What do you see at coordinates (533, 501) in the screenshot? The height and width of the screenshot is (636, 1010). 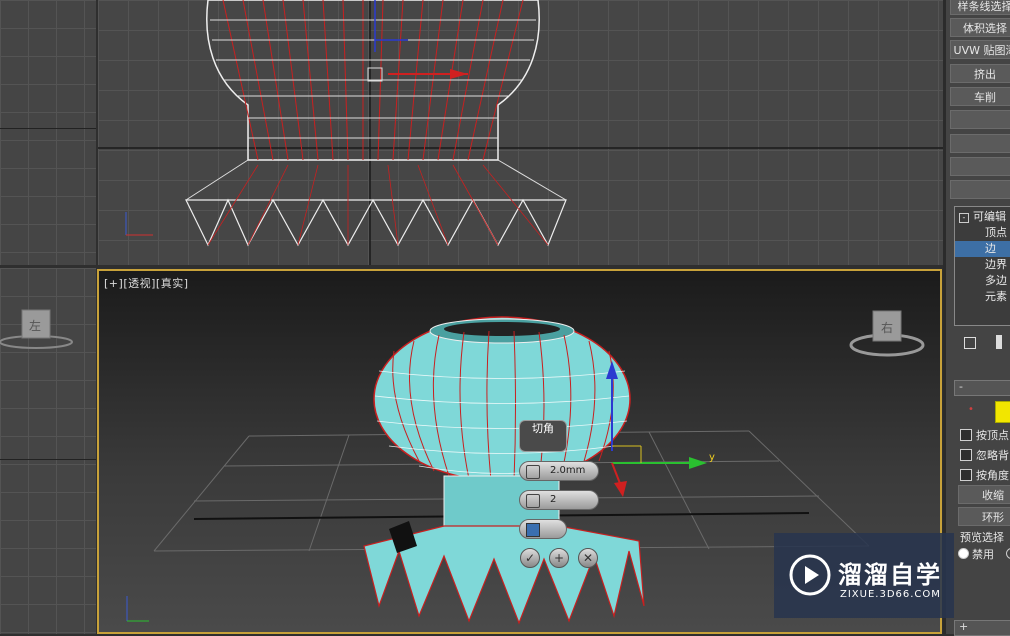 I see `chamfer-segments-icon` at bounding box center [533, 501].